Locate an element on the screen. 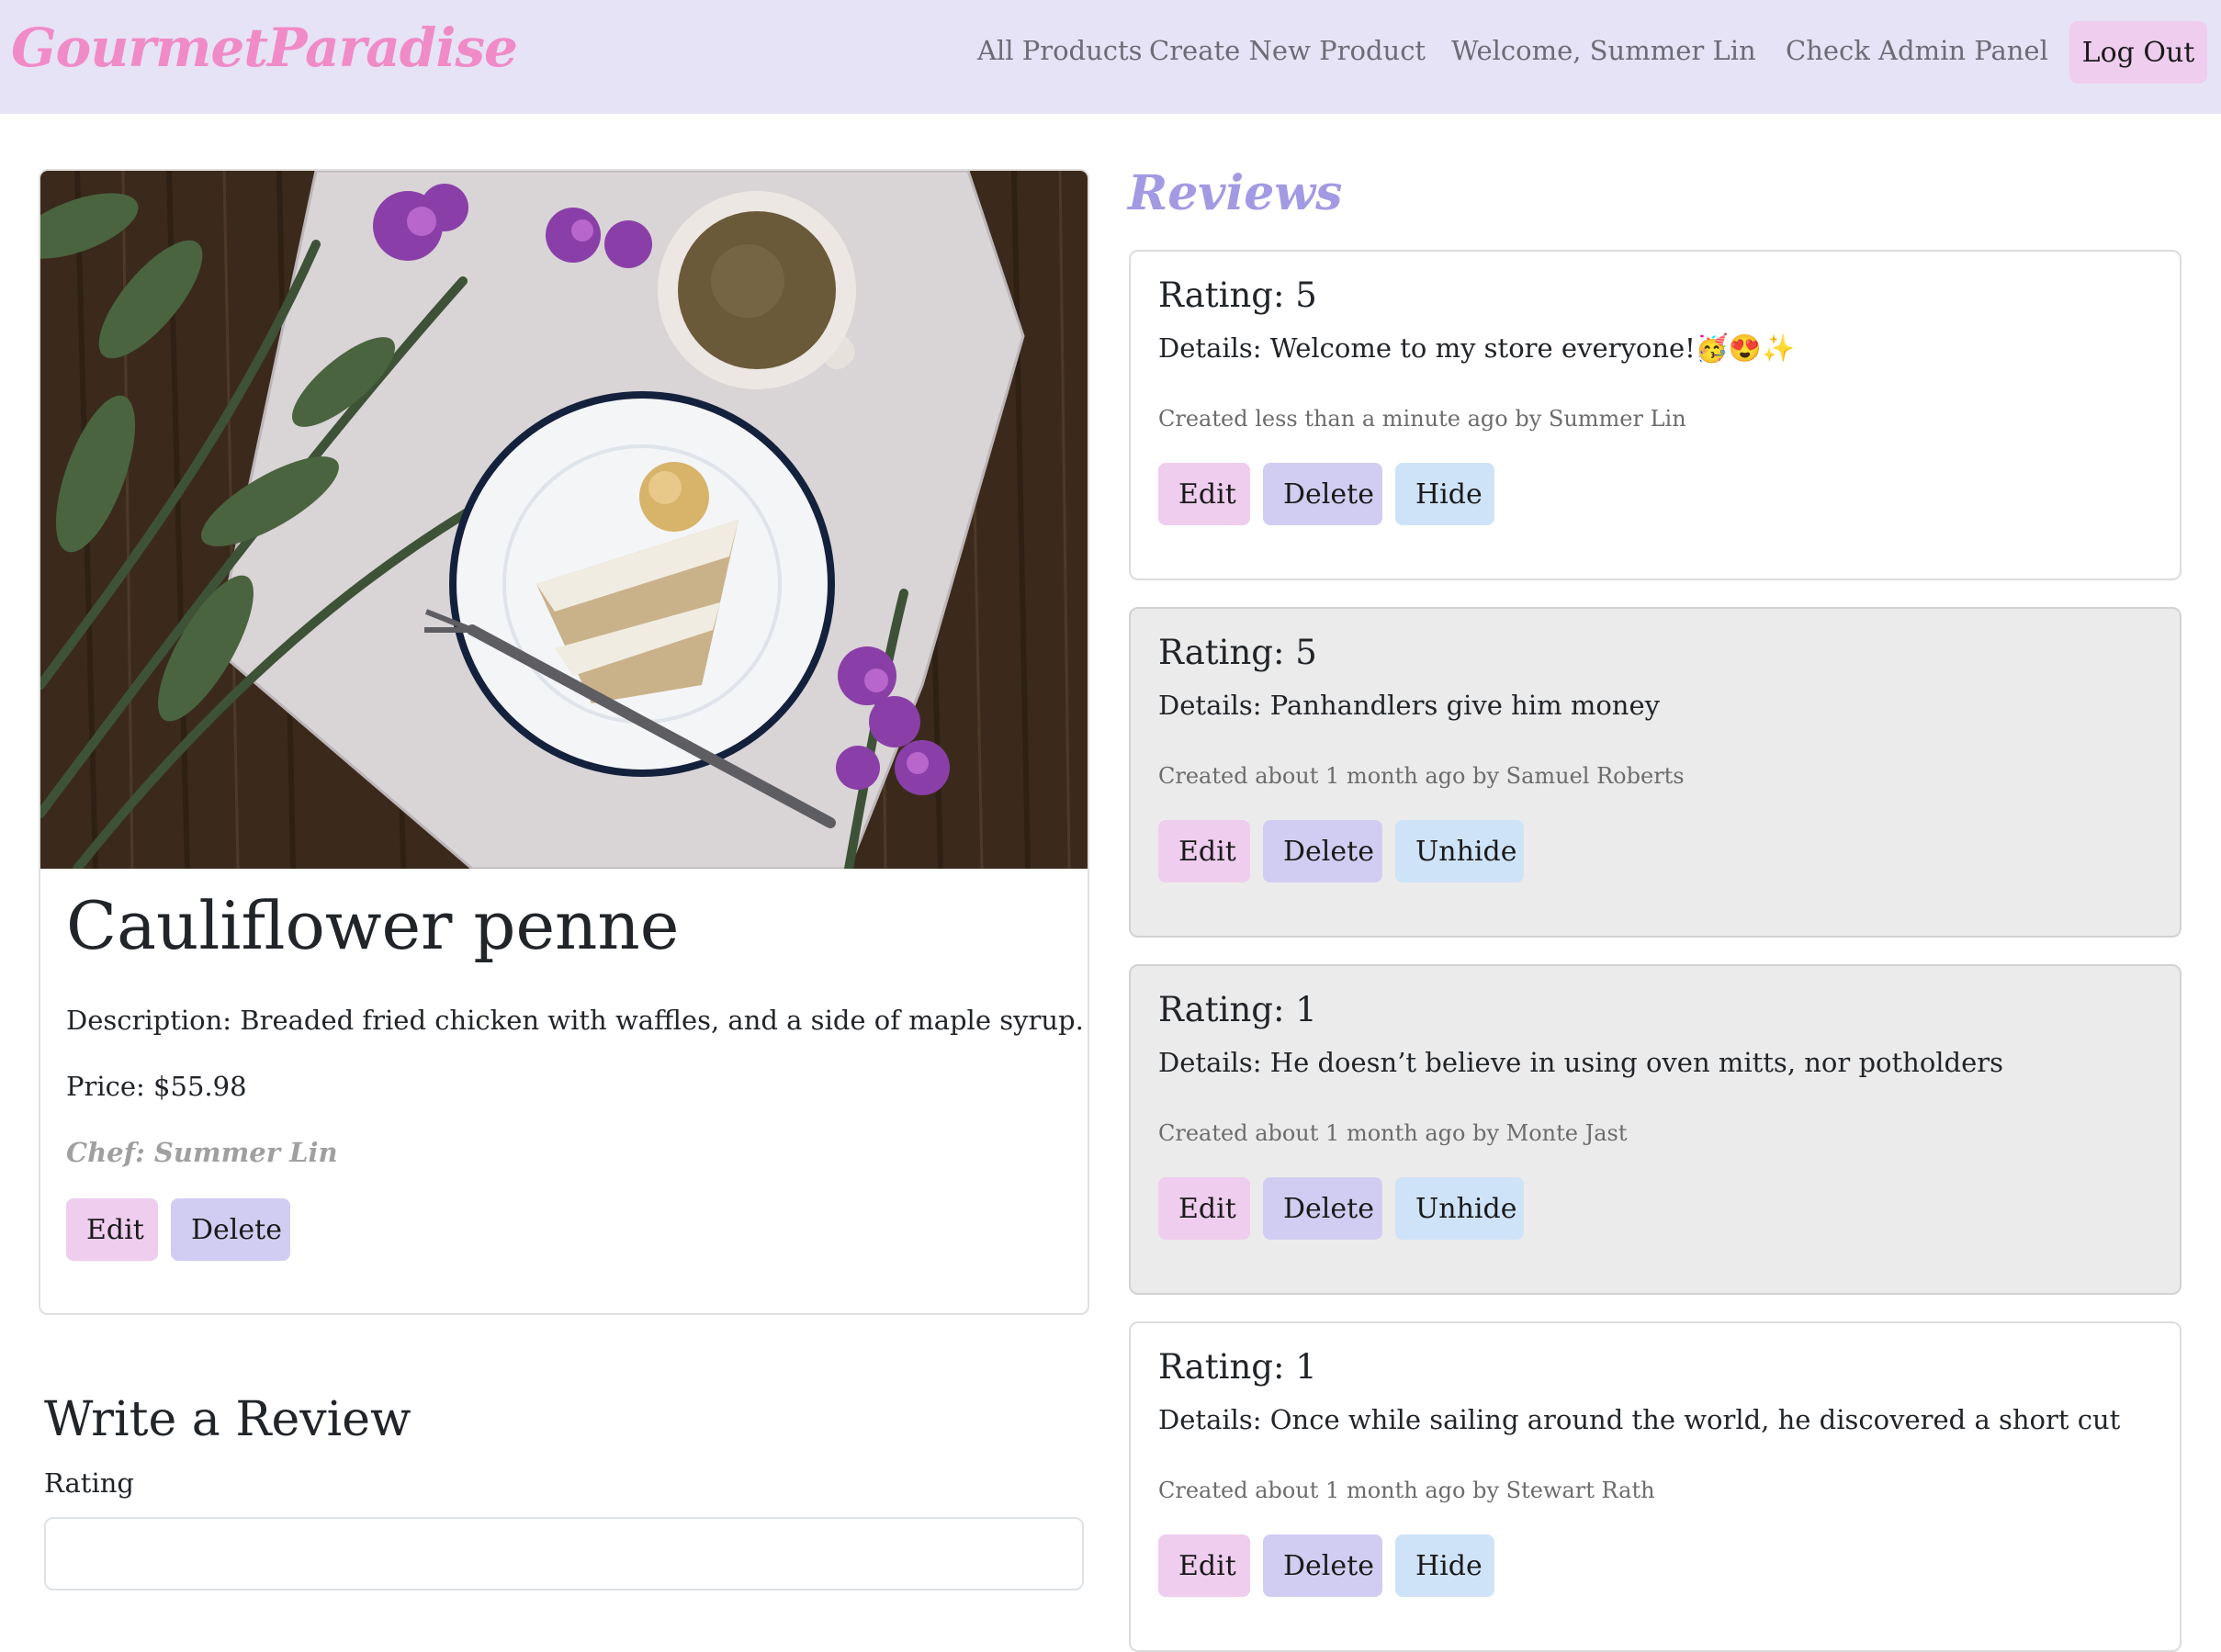 The height and width of the screenshot is (1652, 2221). product-edit-button: Edit is located at coordinates (112, 1229).